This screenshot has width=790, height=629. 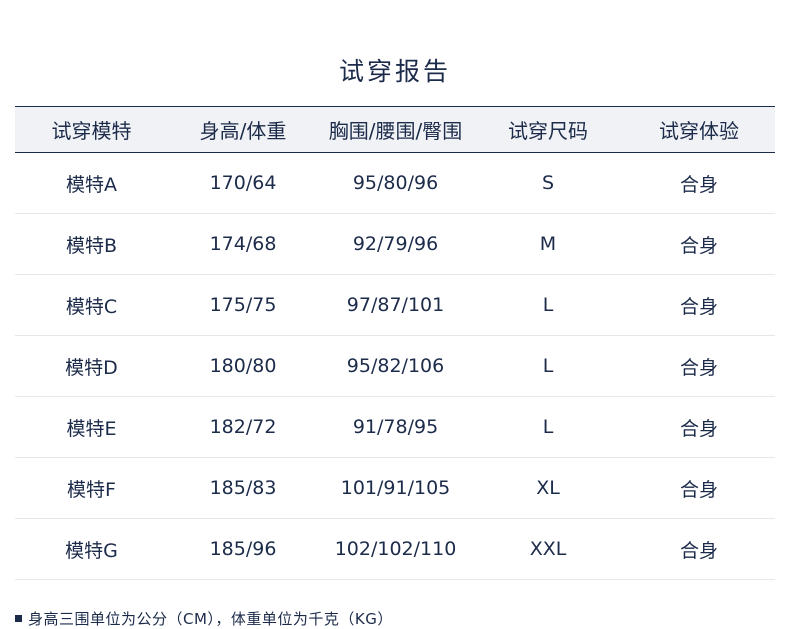 I want to click on report-title: 试穿报告, so click(x=394, y=71).